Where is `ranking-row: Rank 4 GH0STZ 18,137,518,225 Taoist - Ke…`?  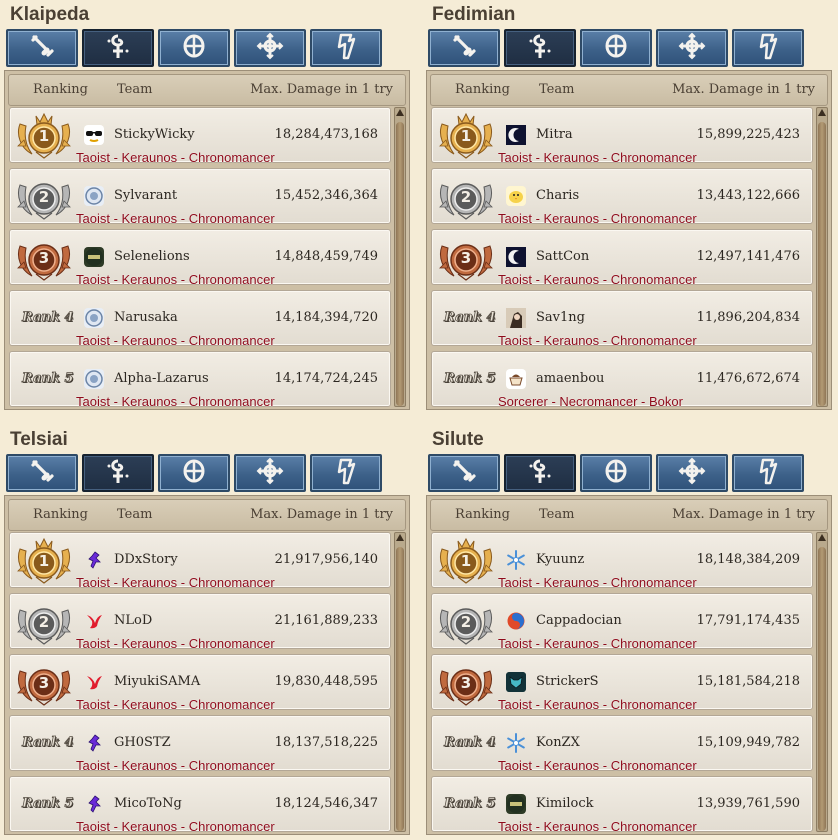 ranking-row: Rank 4 GH0STZ 18,137,518,225 Taoist - Ke… is located at coordinates (200, 744).